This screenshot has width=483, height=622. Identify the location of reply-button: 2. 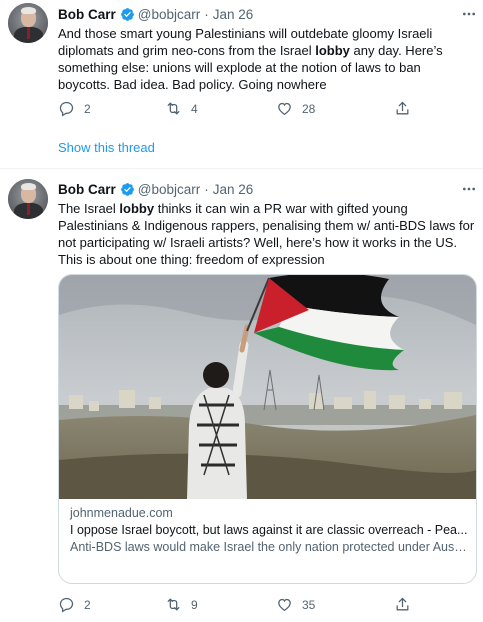
(74, 604).